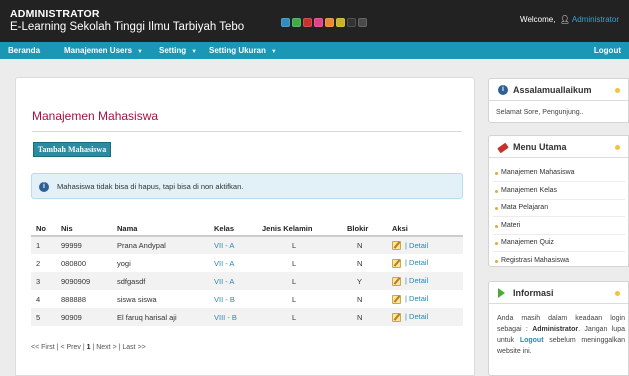 The image size is (629, 376). I want to click on pager-first: << First, so click(43, 347).